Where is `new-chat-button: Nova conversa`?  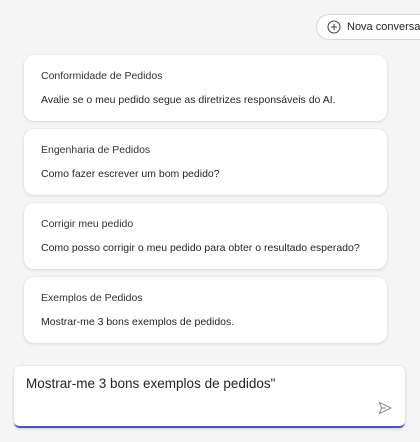
new-chat-button: Nova conversa is located at coordinates (368, 27).